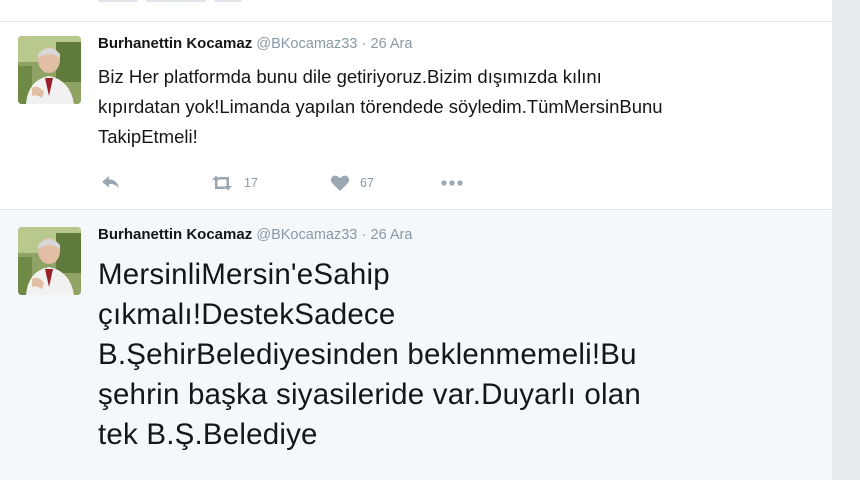 The width and height of the screenshot is (860, 480). What do you see at coordinates (416, 11) in the screenshot?
I see `previous-tweet-edge` at bounding box center [416, 11].